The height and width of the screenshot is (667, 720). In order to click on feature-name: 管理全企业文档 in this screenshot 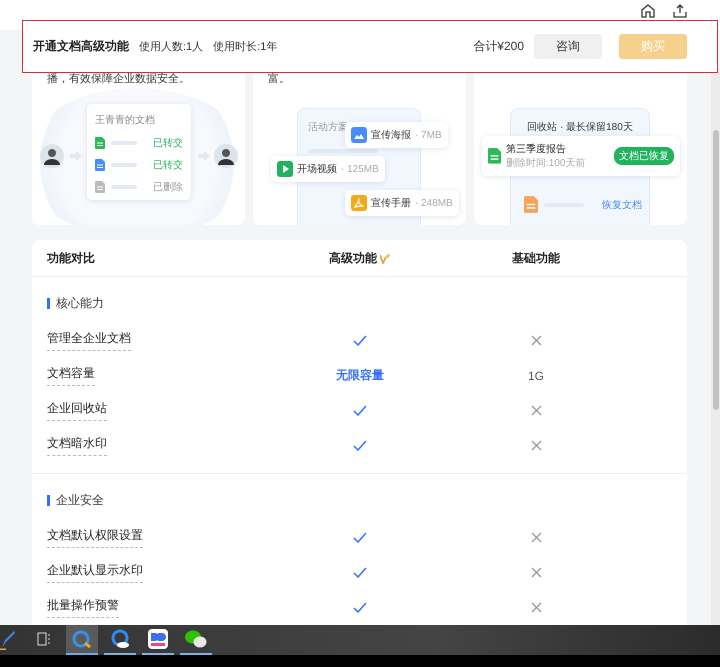, I will do `click(89, 340)`.